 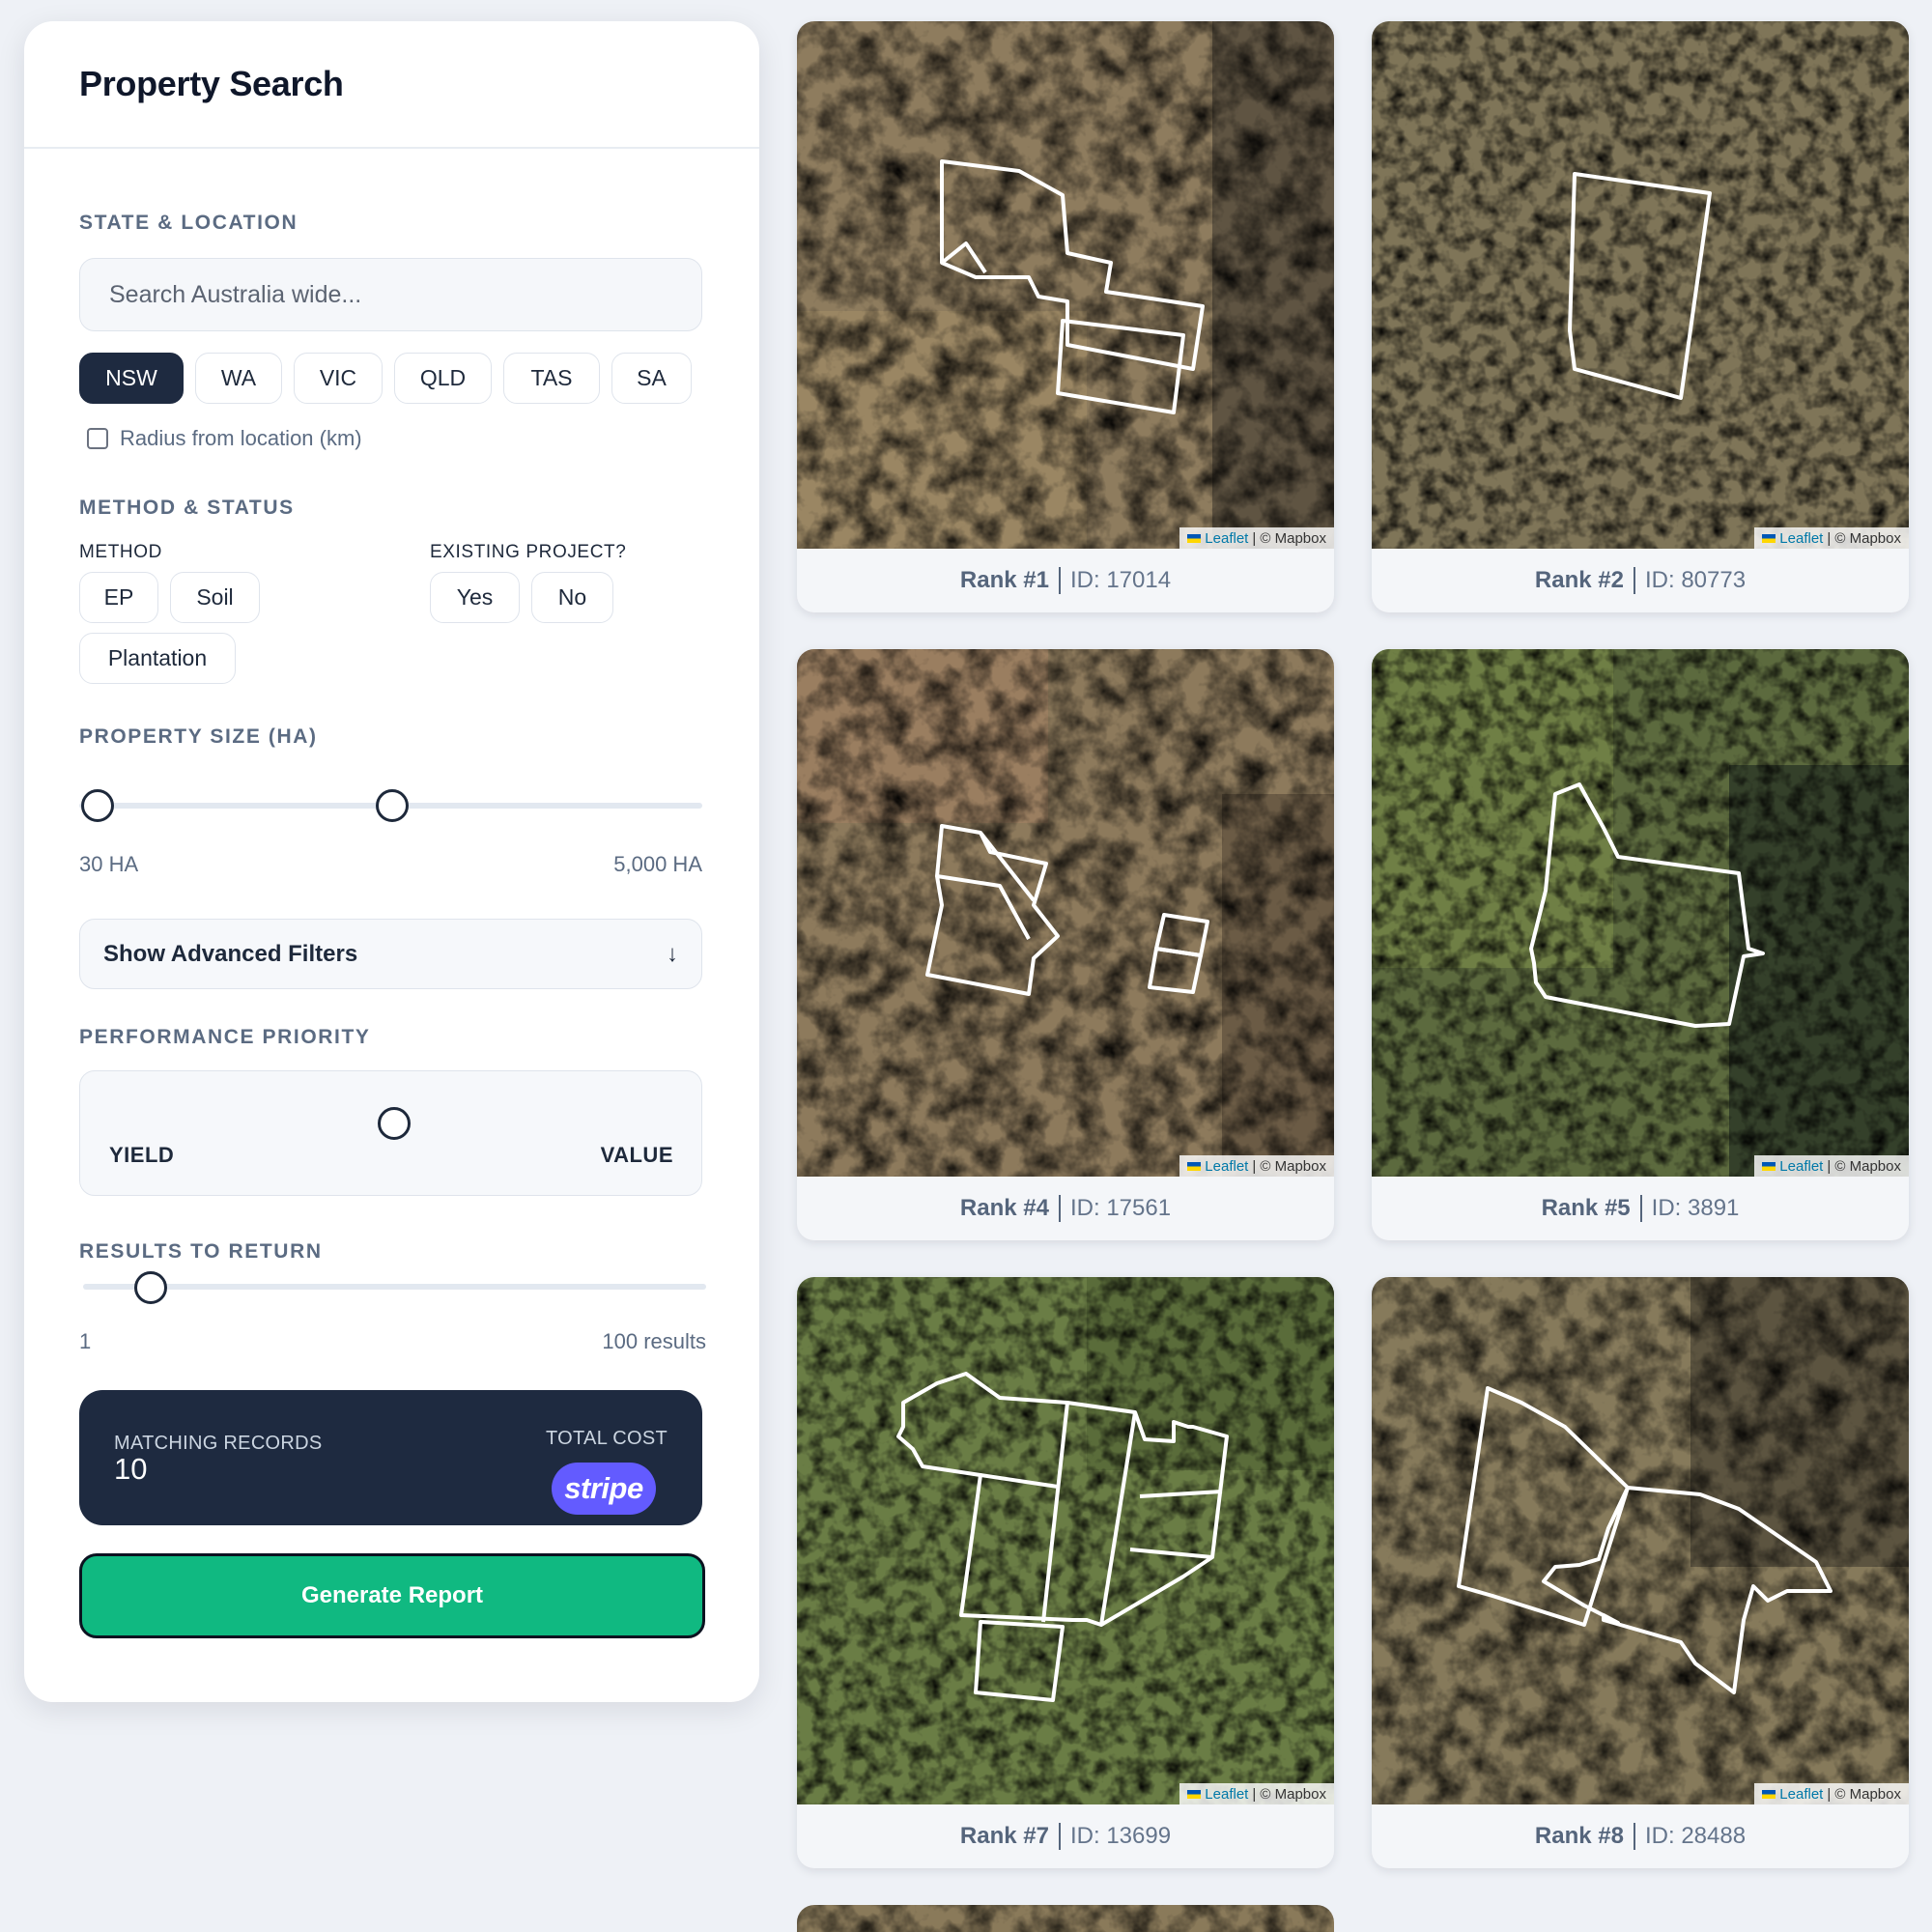 I want to click on result-card: Leaflet | © Mapbox Rank #8 ID: 28488, so click(x=1640, y=1572).